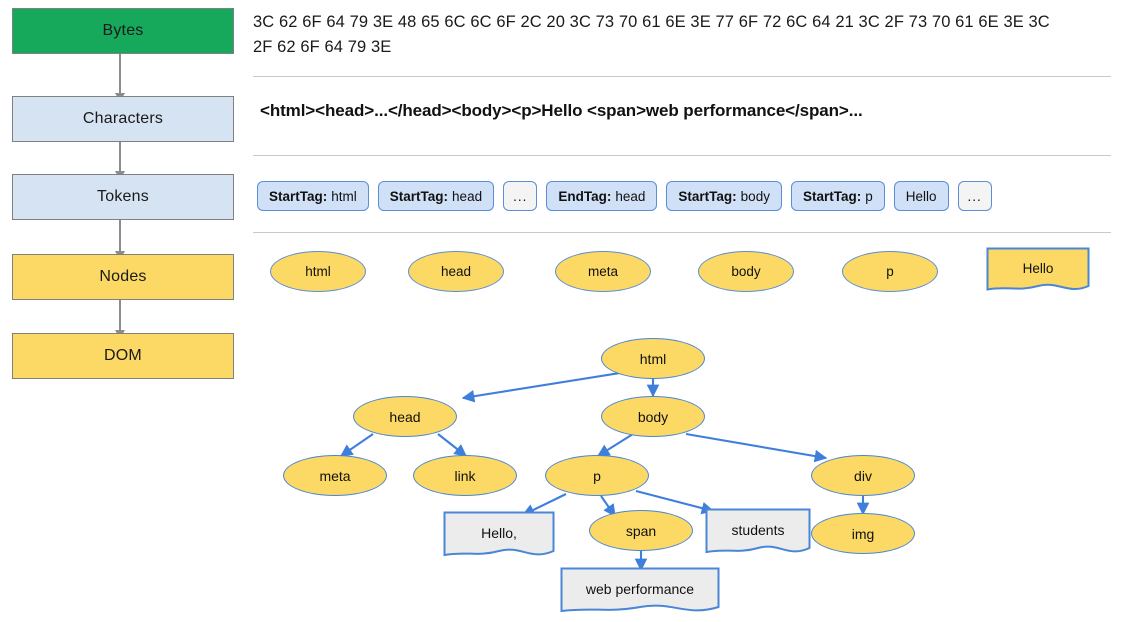 Image resolution: width=1123 pixels, height=622 pixels. I want to click on tree-node-label: body, so click(653, 416).